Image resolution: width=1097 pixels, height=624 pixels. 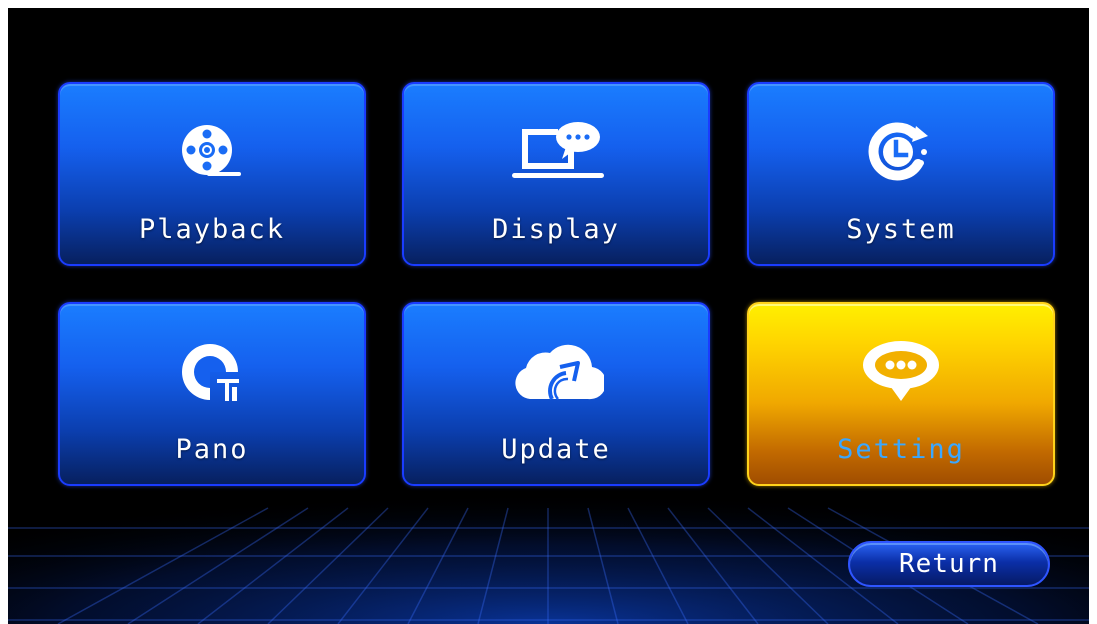 I want to click on pano-label: Pano, so click(x=212, y=449).